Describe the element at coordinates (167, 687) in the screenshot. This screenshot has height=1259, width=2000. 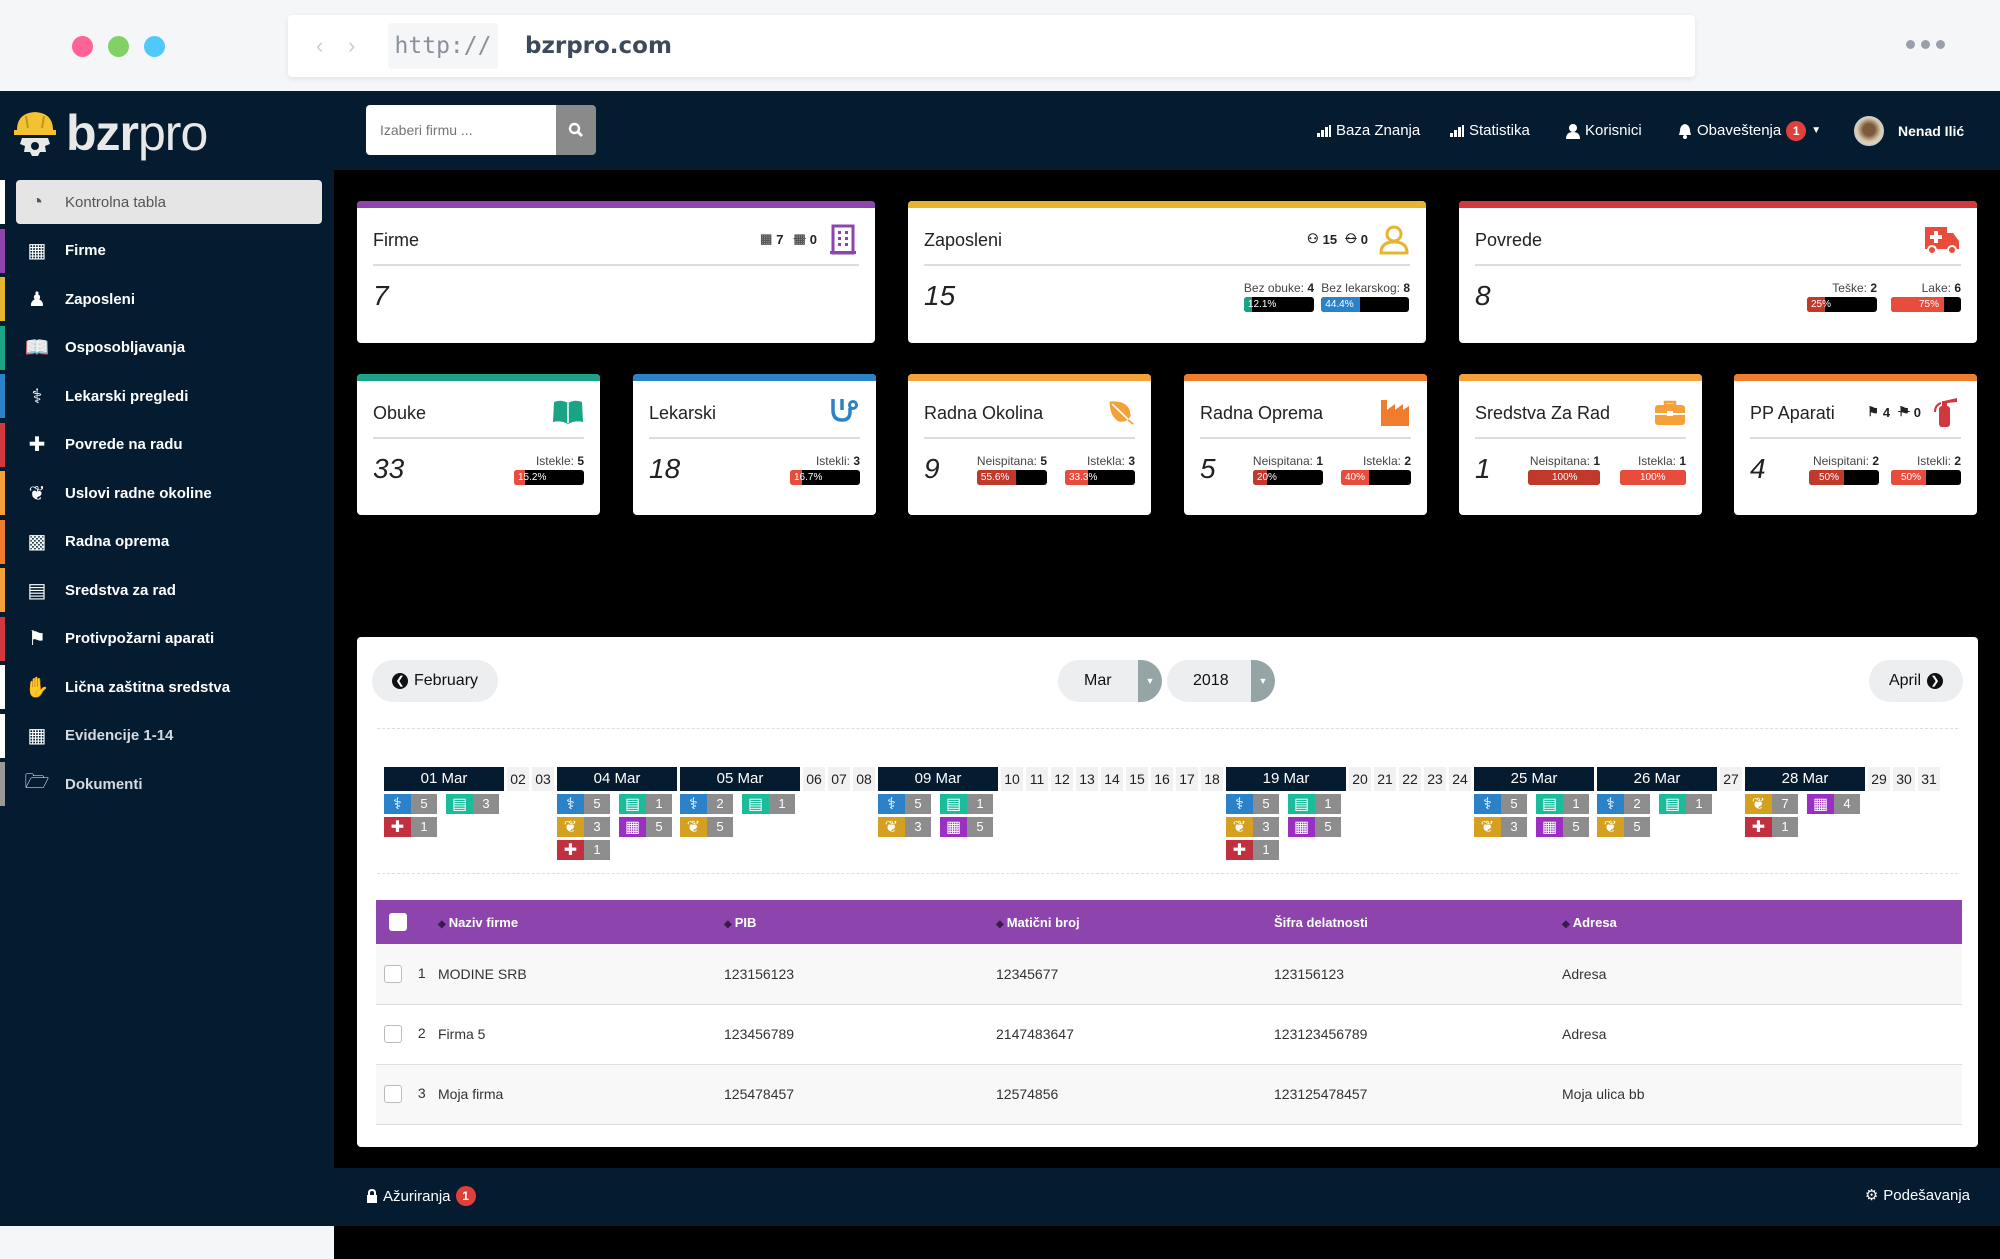
I see `sidebar-item-li-na-za-titna-sredstva: ✋ Lična zaštitna sredstva` at that location.